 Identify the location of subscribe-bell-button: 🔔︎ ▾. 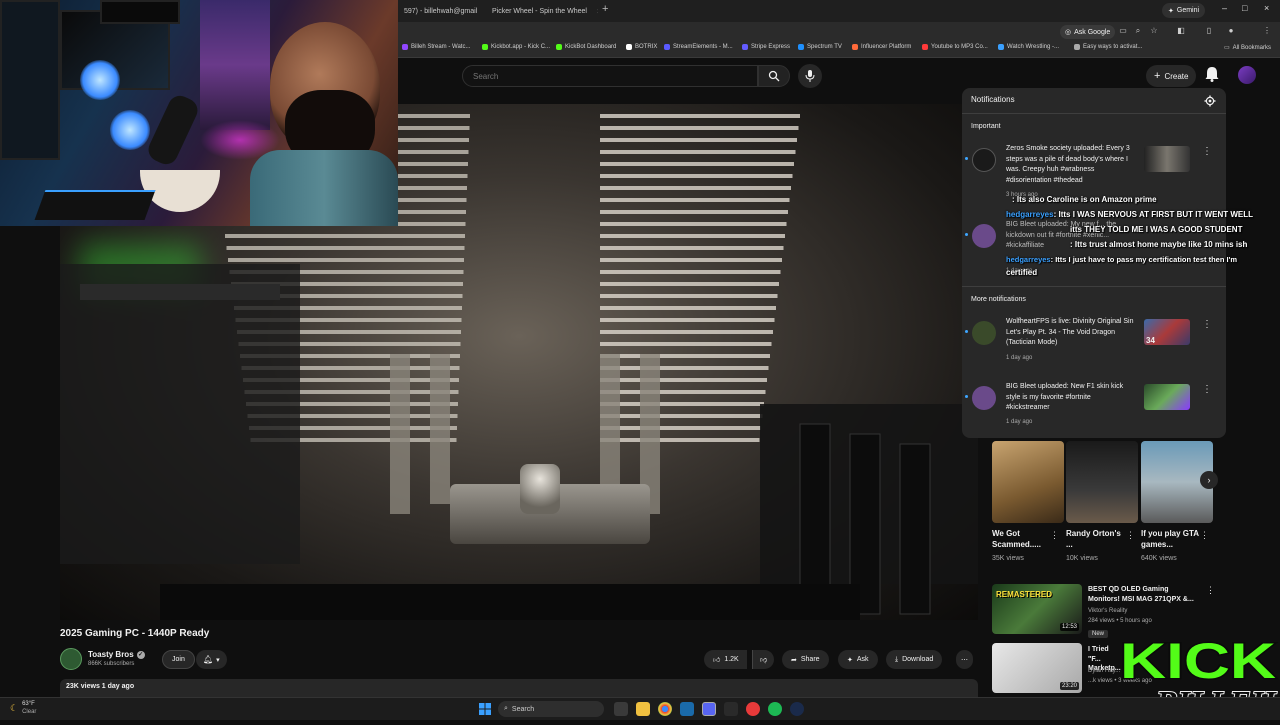
(211, 659).